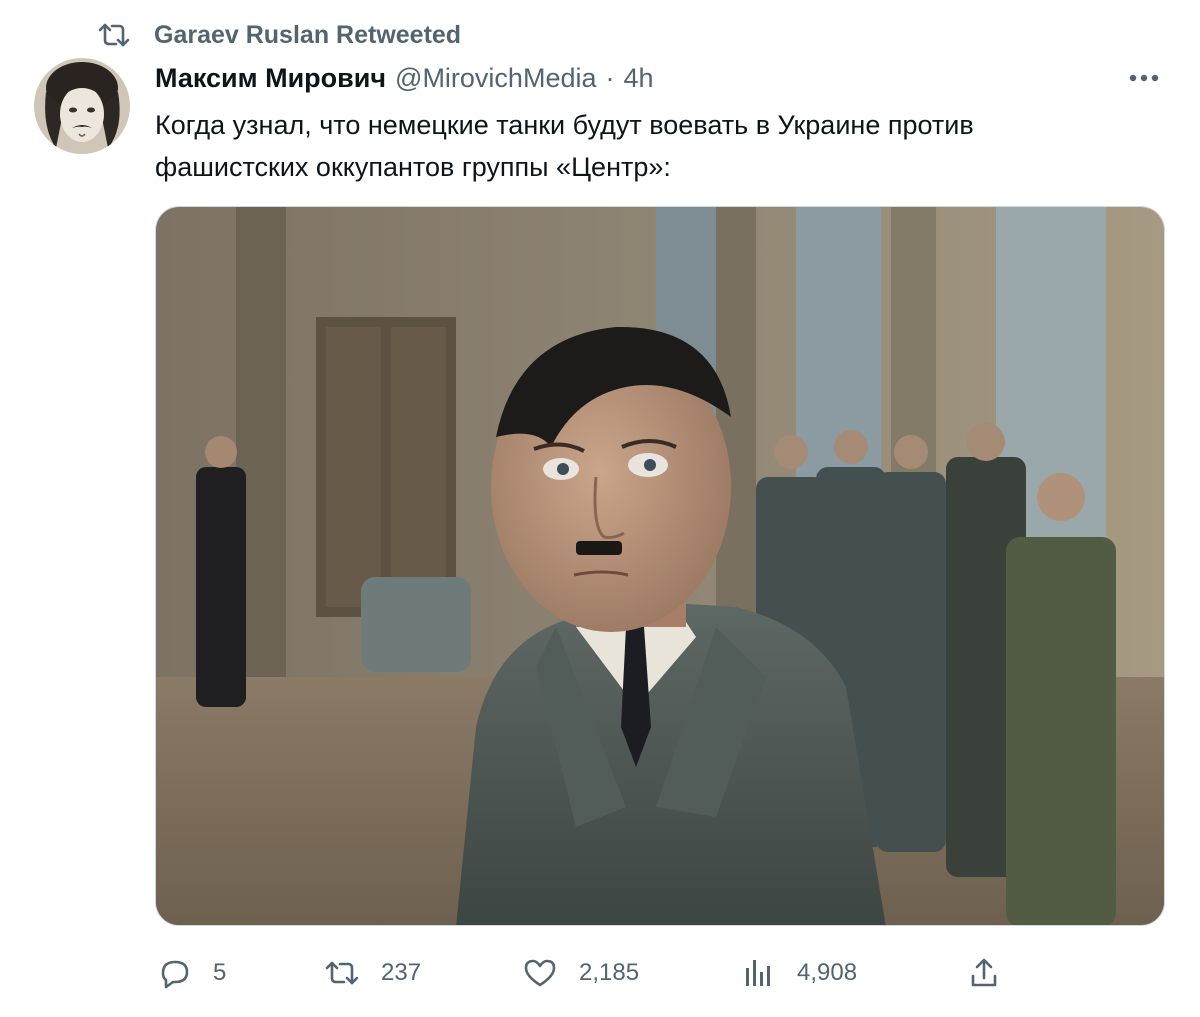  I want to click on tweet-timestamp: 4h, so click(639, 78).